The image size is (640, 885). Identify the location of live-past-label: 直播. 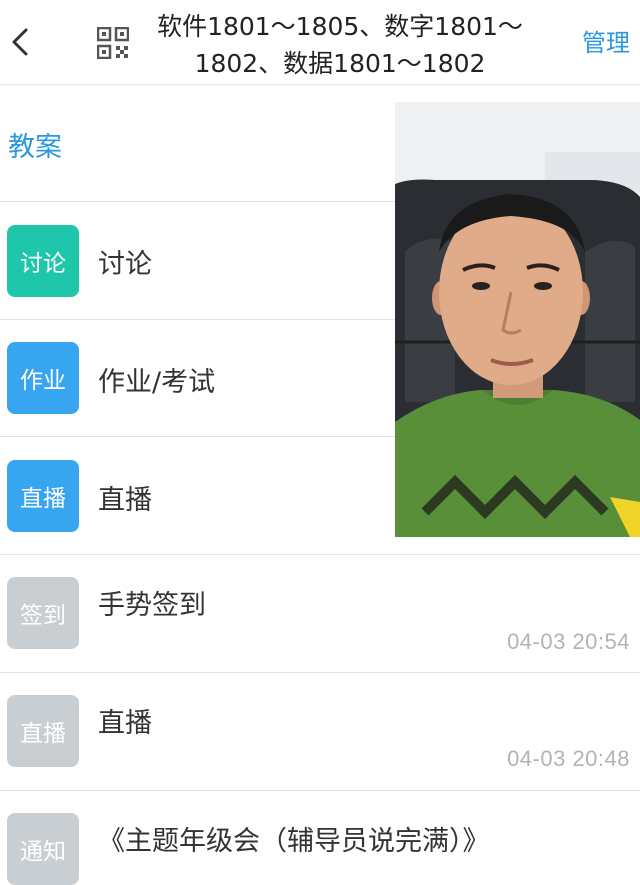
(125, 723).